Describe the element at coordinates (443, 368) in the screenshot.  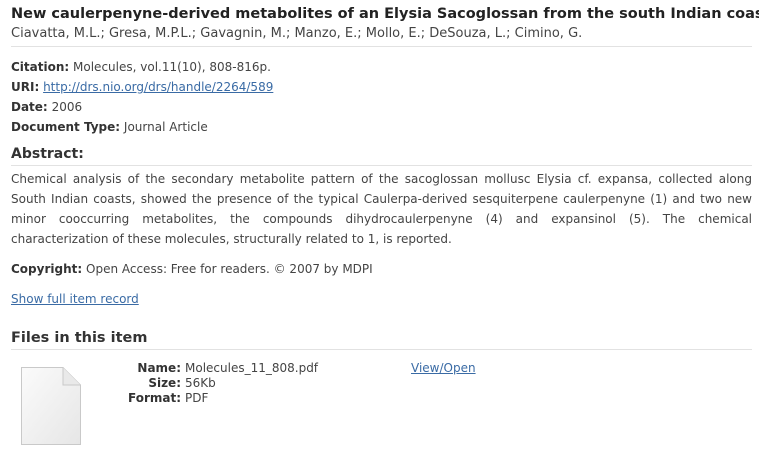
I see `view-open-link: View/Open` at that location.